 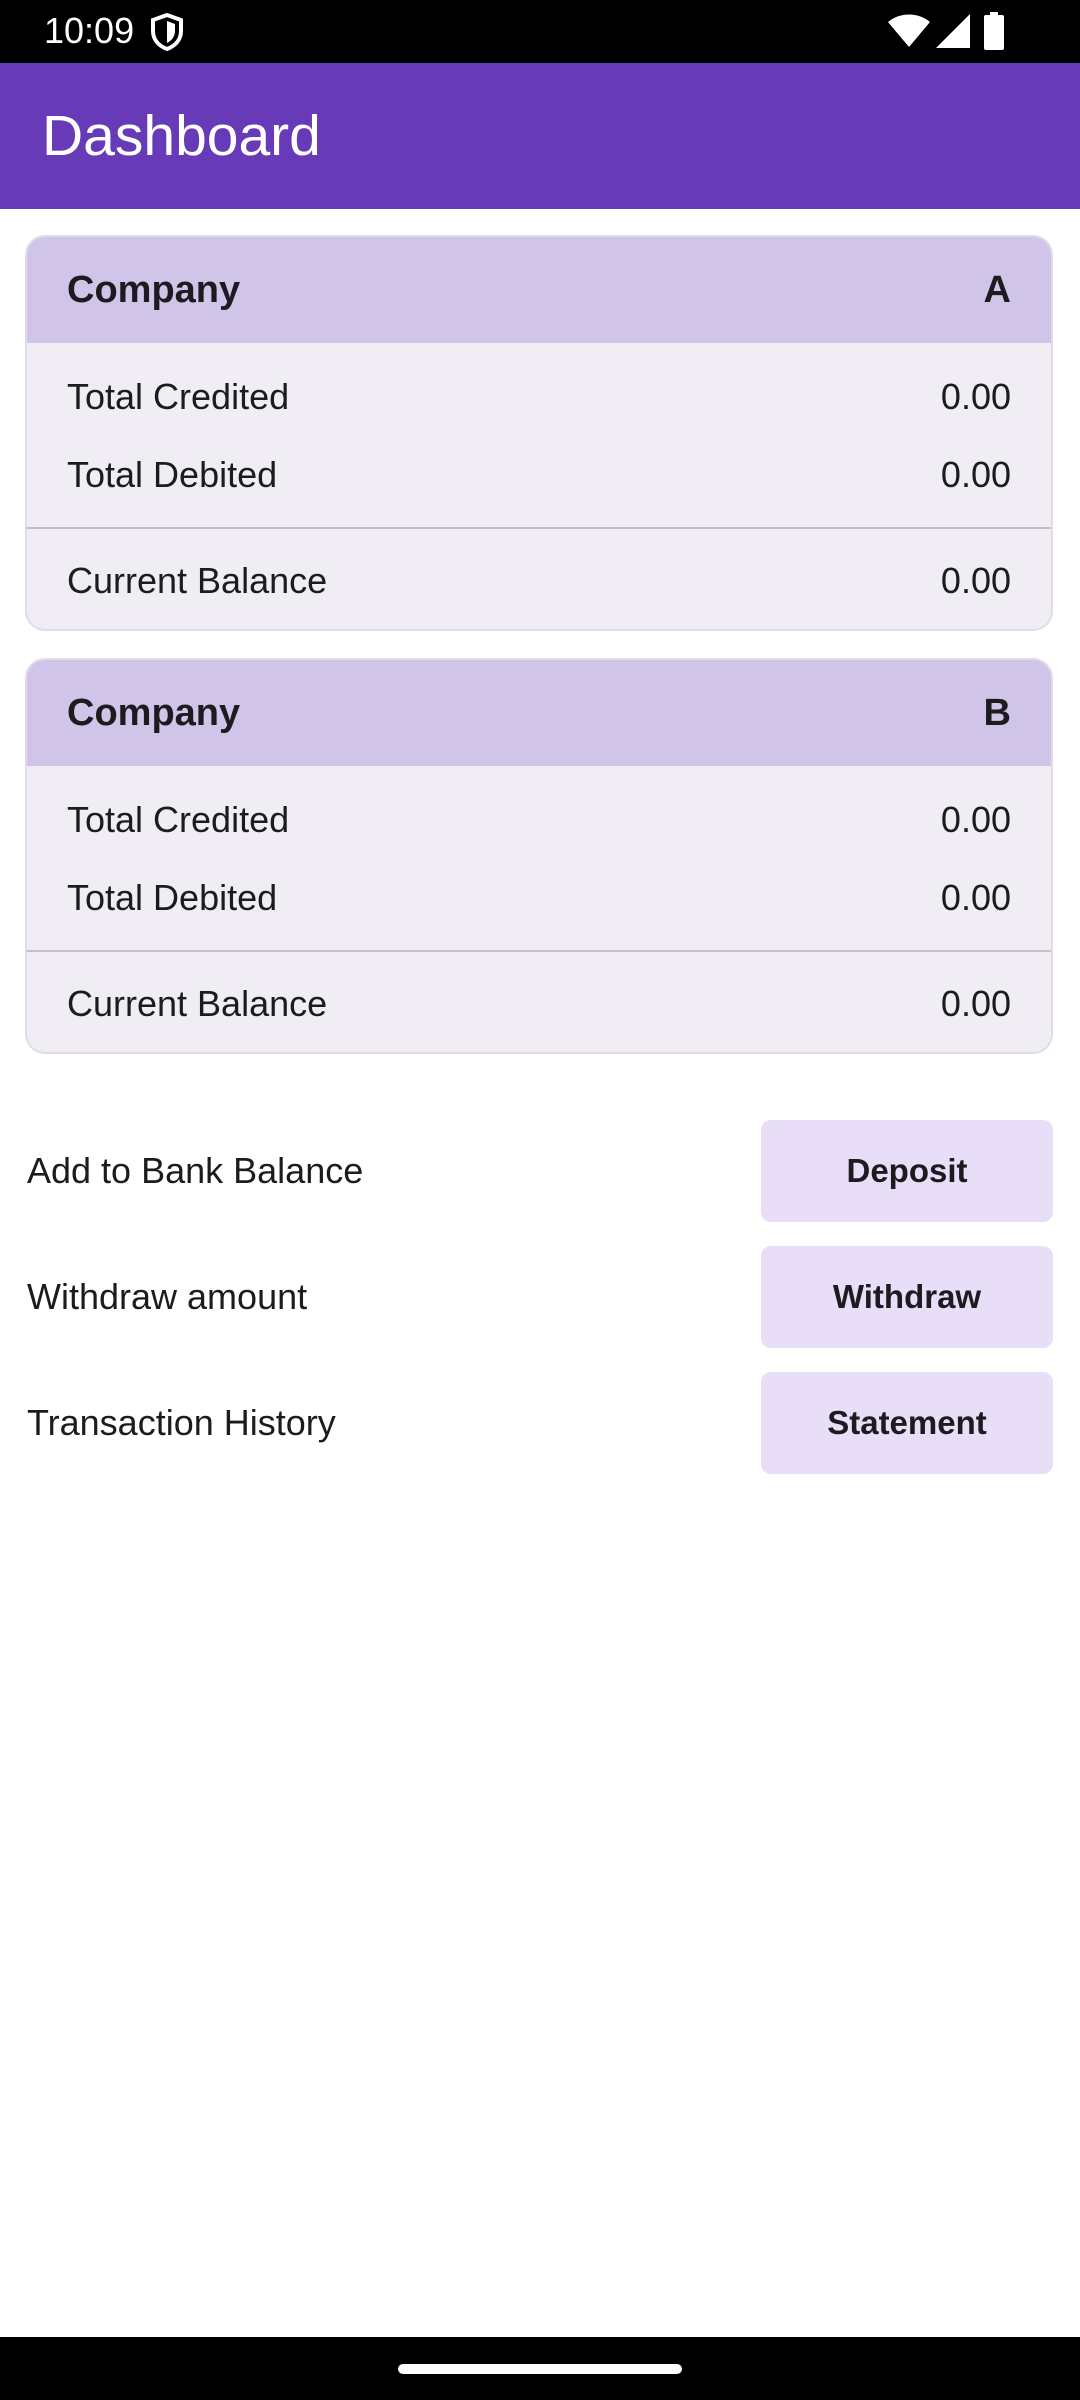 I want to click on company-name: B, so click(x=997, y=713).